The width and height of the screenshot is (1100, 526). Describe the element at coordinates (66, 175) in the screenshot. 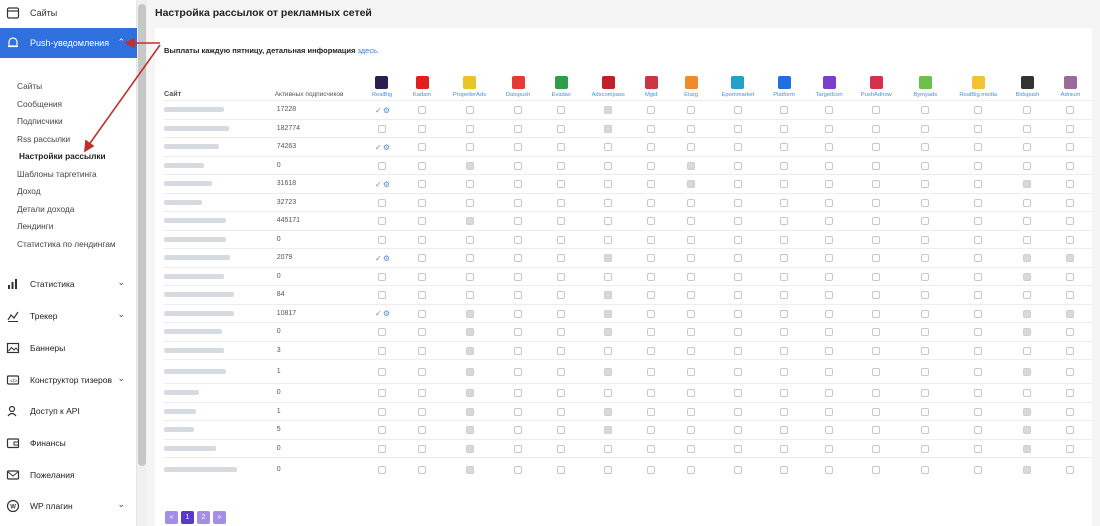

I see `sidebar-subitem: Шаблоны таргетинга` at that location.